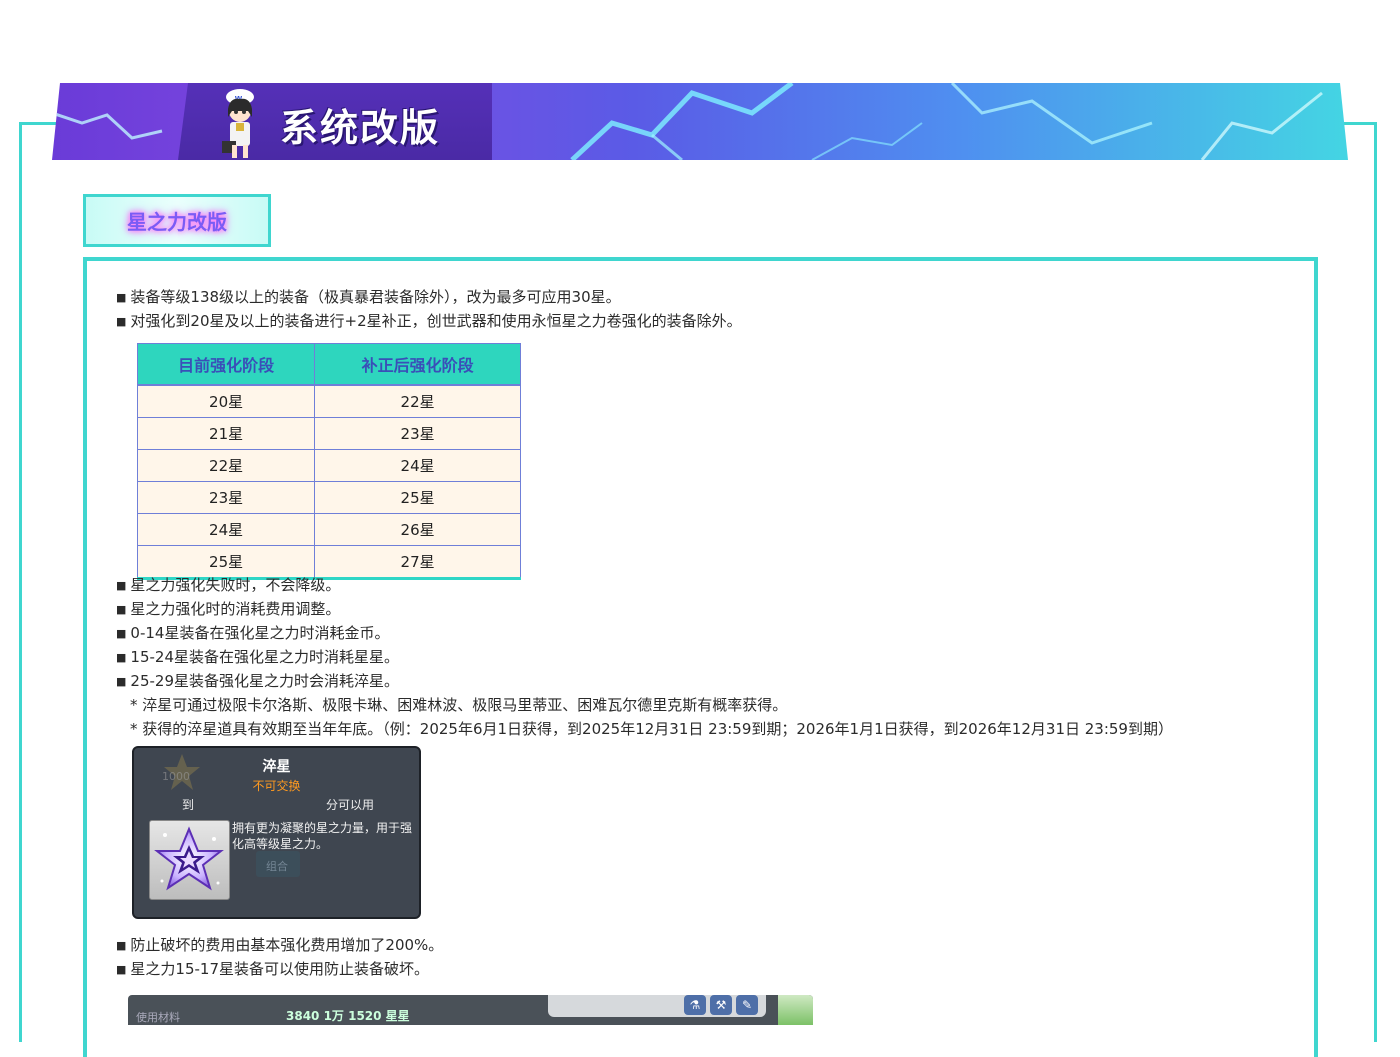  Describe the element at coordinates (257, 681) in the screenshot. I see `list-item: ■ 25-29星装备强化星之力时会消耗淬星。` at that location.